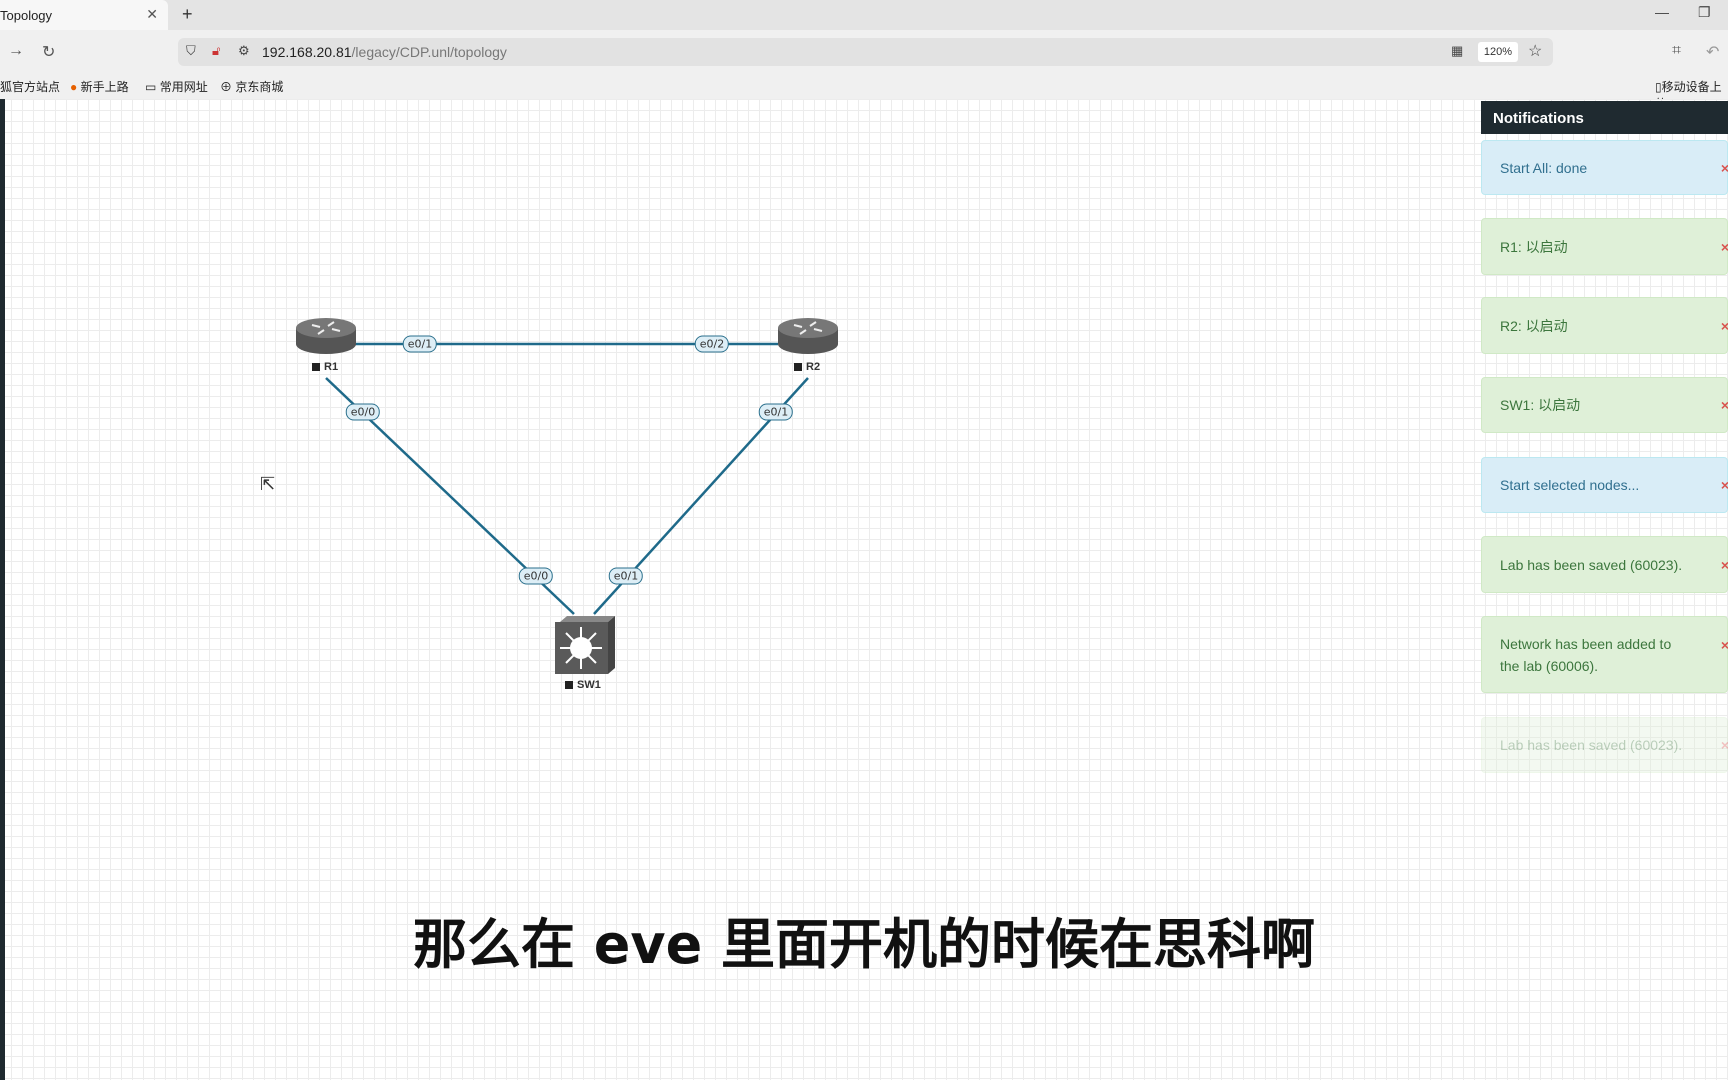 The image size is (1728, 1080). I want to click on notifications-panel: Notifications, so click(1604, 117).